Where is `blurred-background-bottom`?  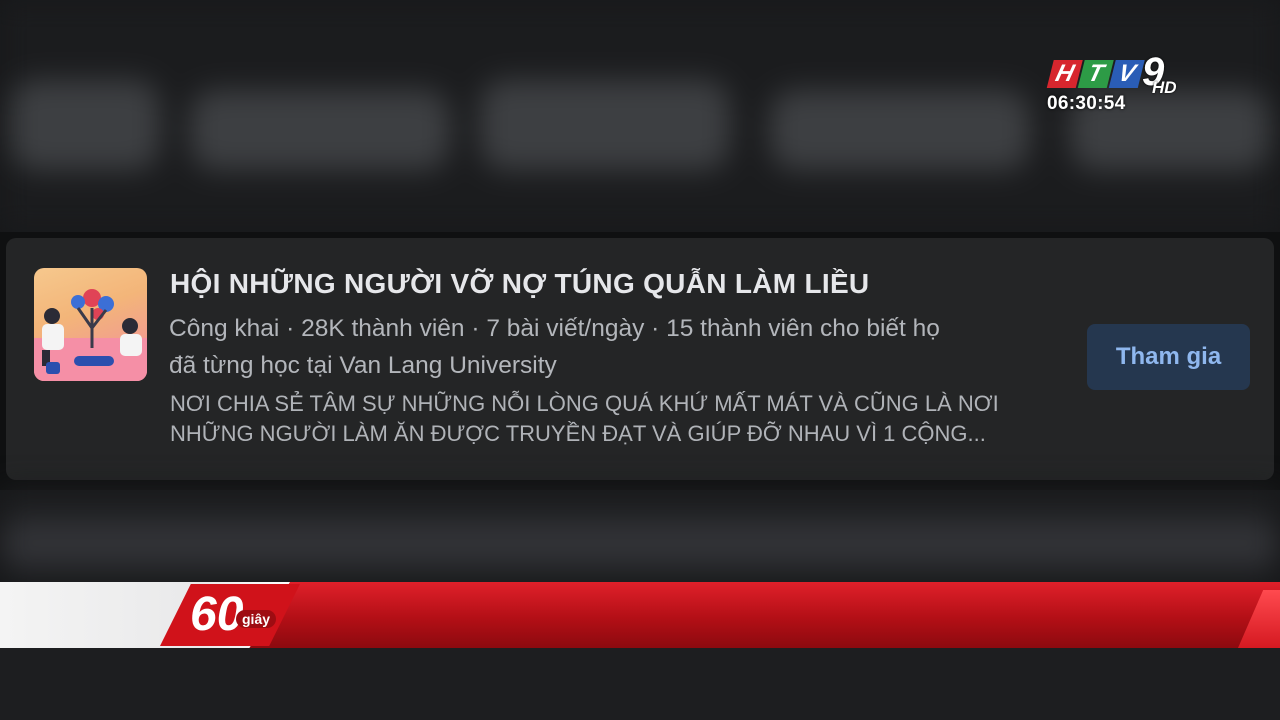
blurred-background-bottom is located at coordinates (640, 536).